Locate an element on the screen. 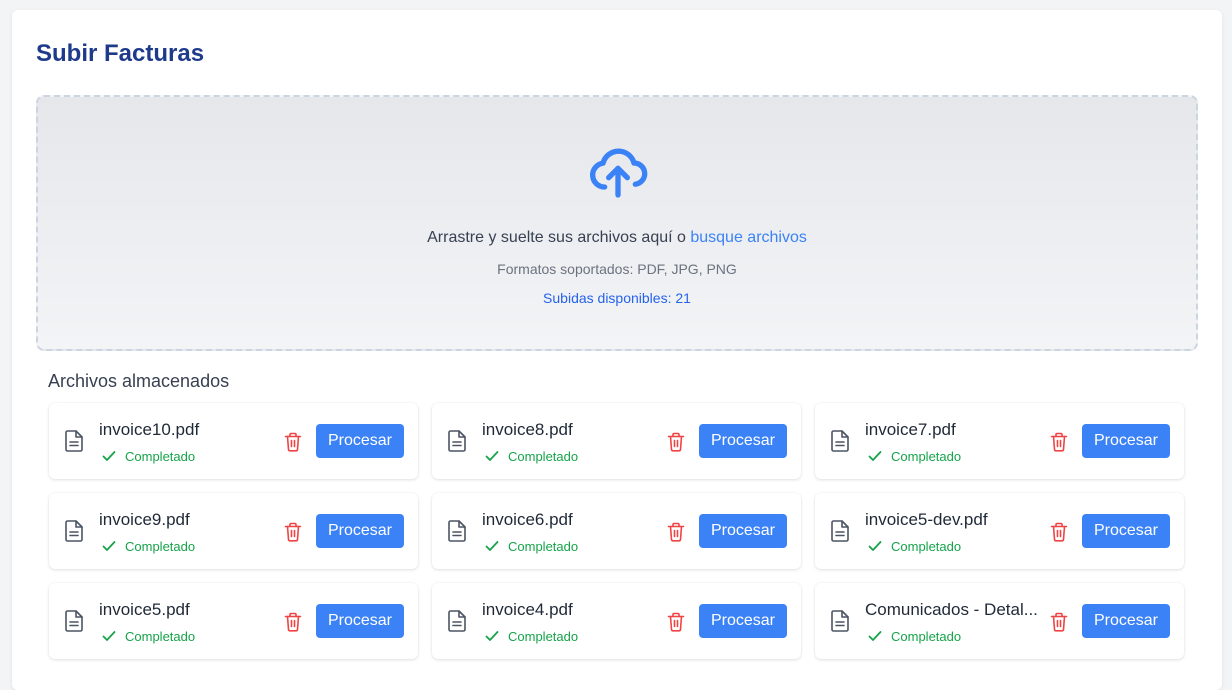 The height and width of the screenshot is (690, 1232). file-name: invoice8.pdf is located at coordinates (527, 429).